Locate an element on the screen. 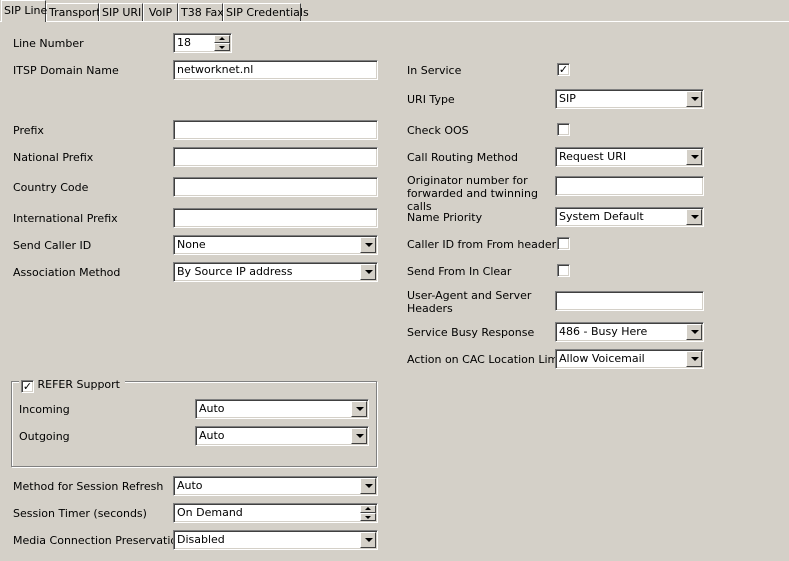 This screenshot has height=561, width=789. association-method-label: Association Method is located at coordinates (67, 272).